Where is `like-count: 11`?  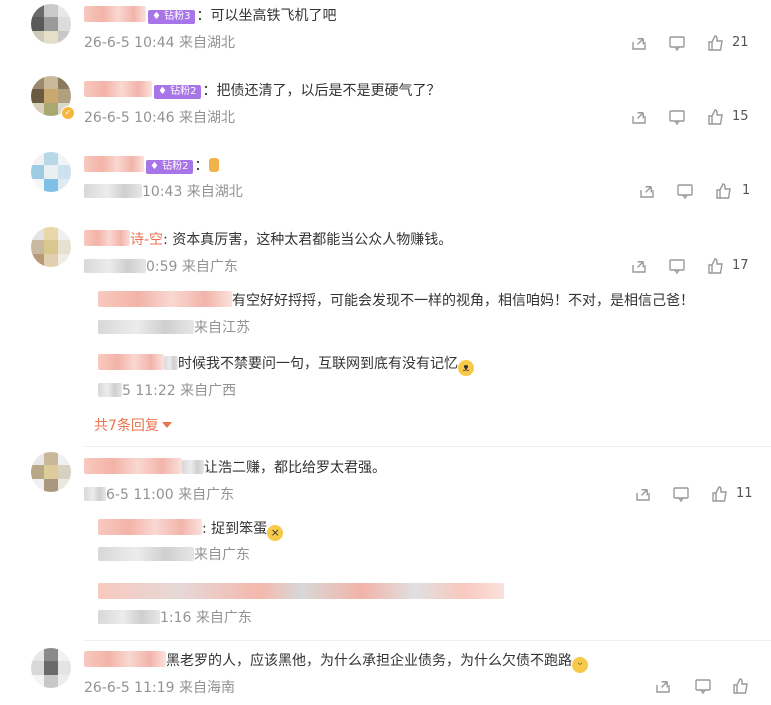
like-count: 11 is located at coordinates (744, 493).